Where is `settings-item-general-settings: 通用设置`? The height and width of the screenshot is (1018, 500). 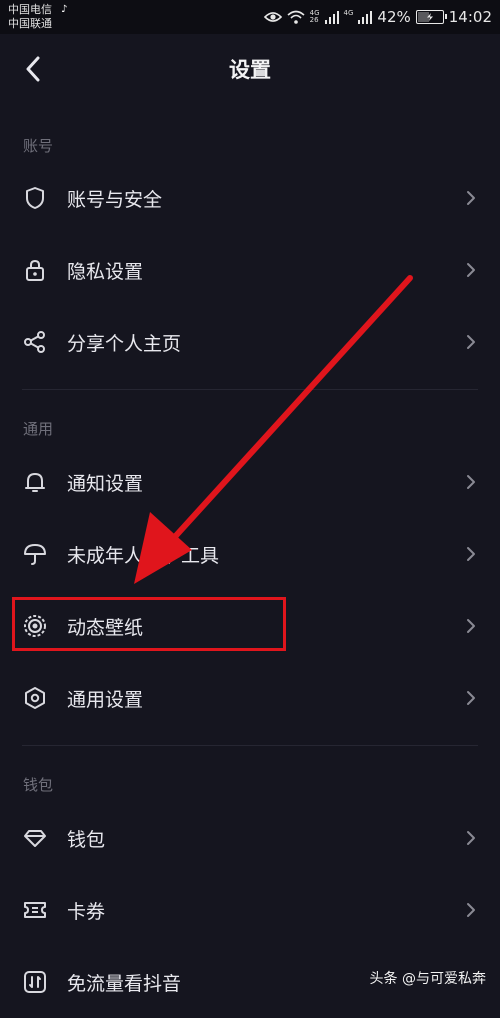
settings-item-general-settings: 通用设置 is located at coordinates (250, 698).